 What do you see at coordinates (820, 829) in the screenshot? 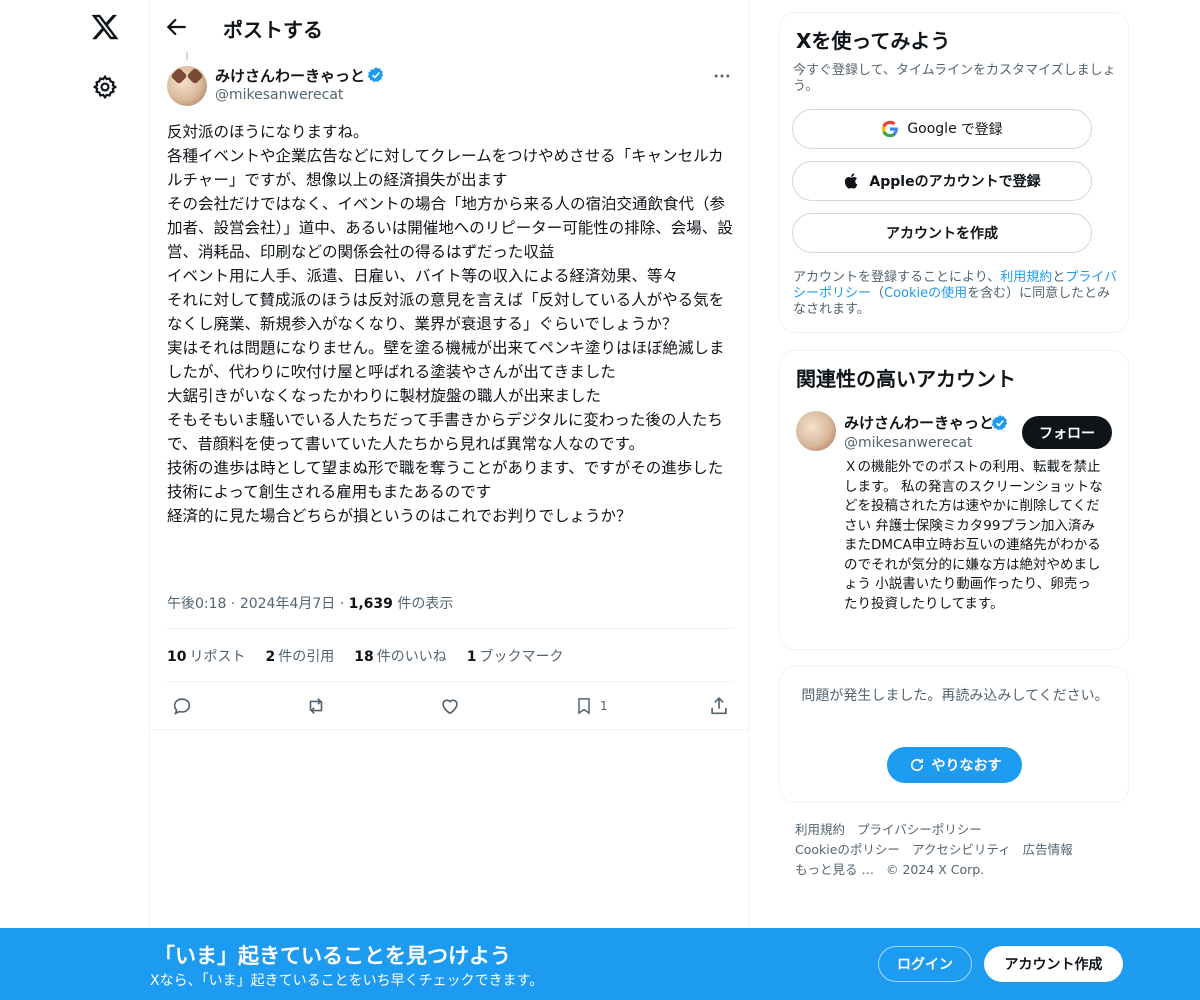
I see `footer-link-terms: 利用規約` at bounding box center [820, 829].